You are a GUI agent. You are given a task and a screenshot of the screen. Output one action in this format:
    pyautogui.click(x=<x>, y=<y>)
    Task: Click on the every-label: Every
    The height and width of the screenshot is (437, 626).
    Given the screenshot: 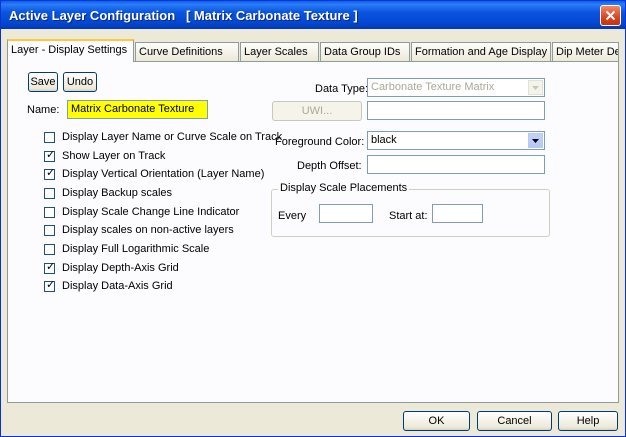 What is the action you would take?
    pyautogui.click(x=292, y=216)
    